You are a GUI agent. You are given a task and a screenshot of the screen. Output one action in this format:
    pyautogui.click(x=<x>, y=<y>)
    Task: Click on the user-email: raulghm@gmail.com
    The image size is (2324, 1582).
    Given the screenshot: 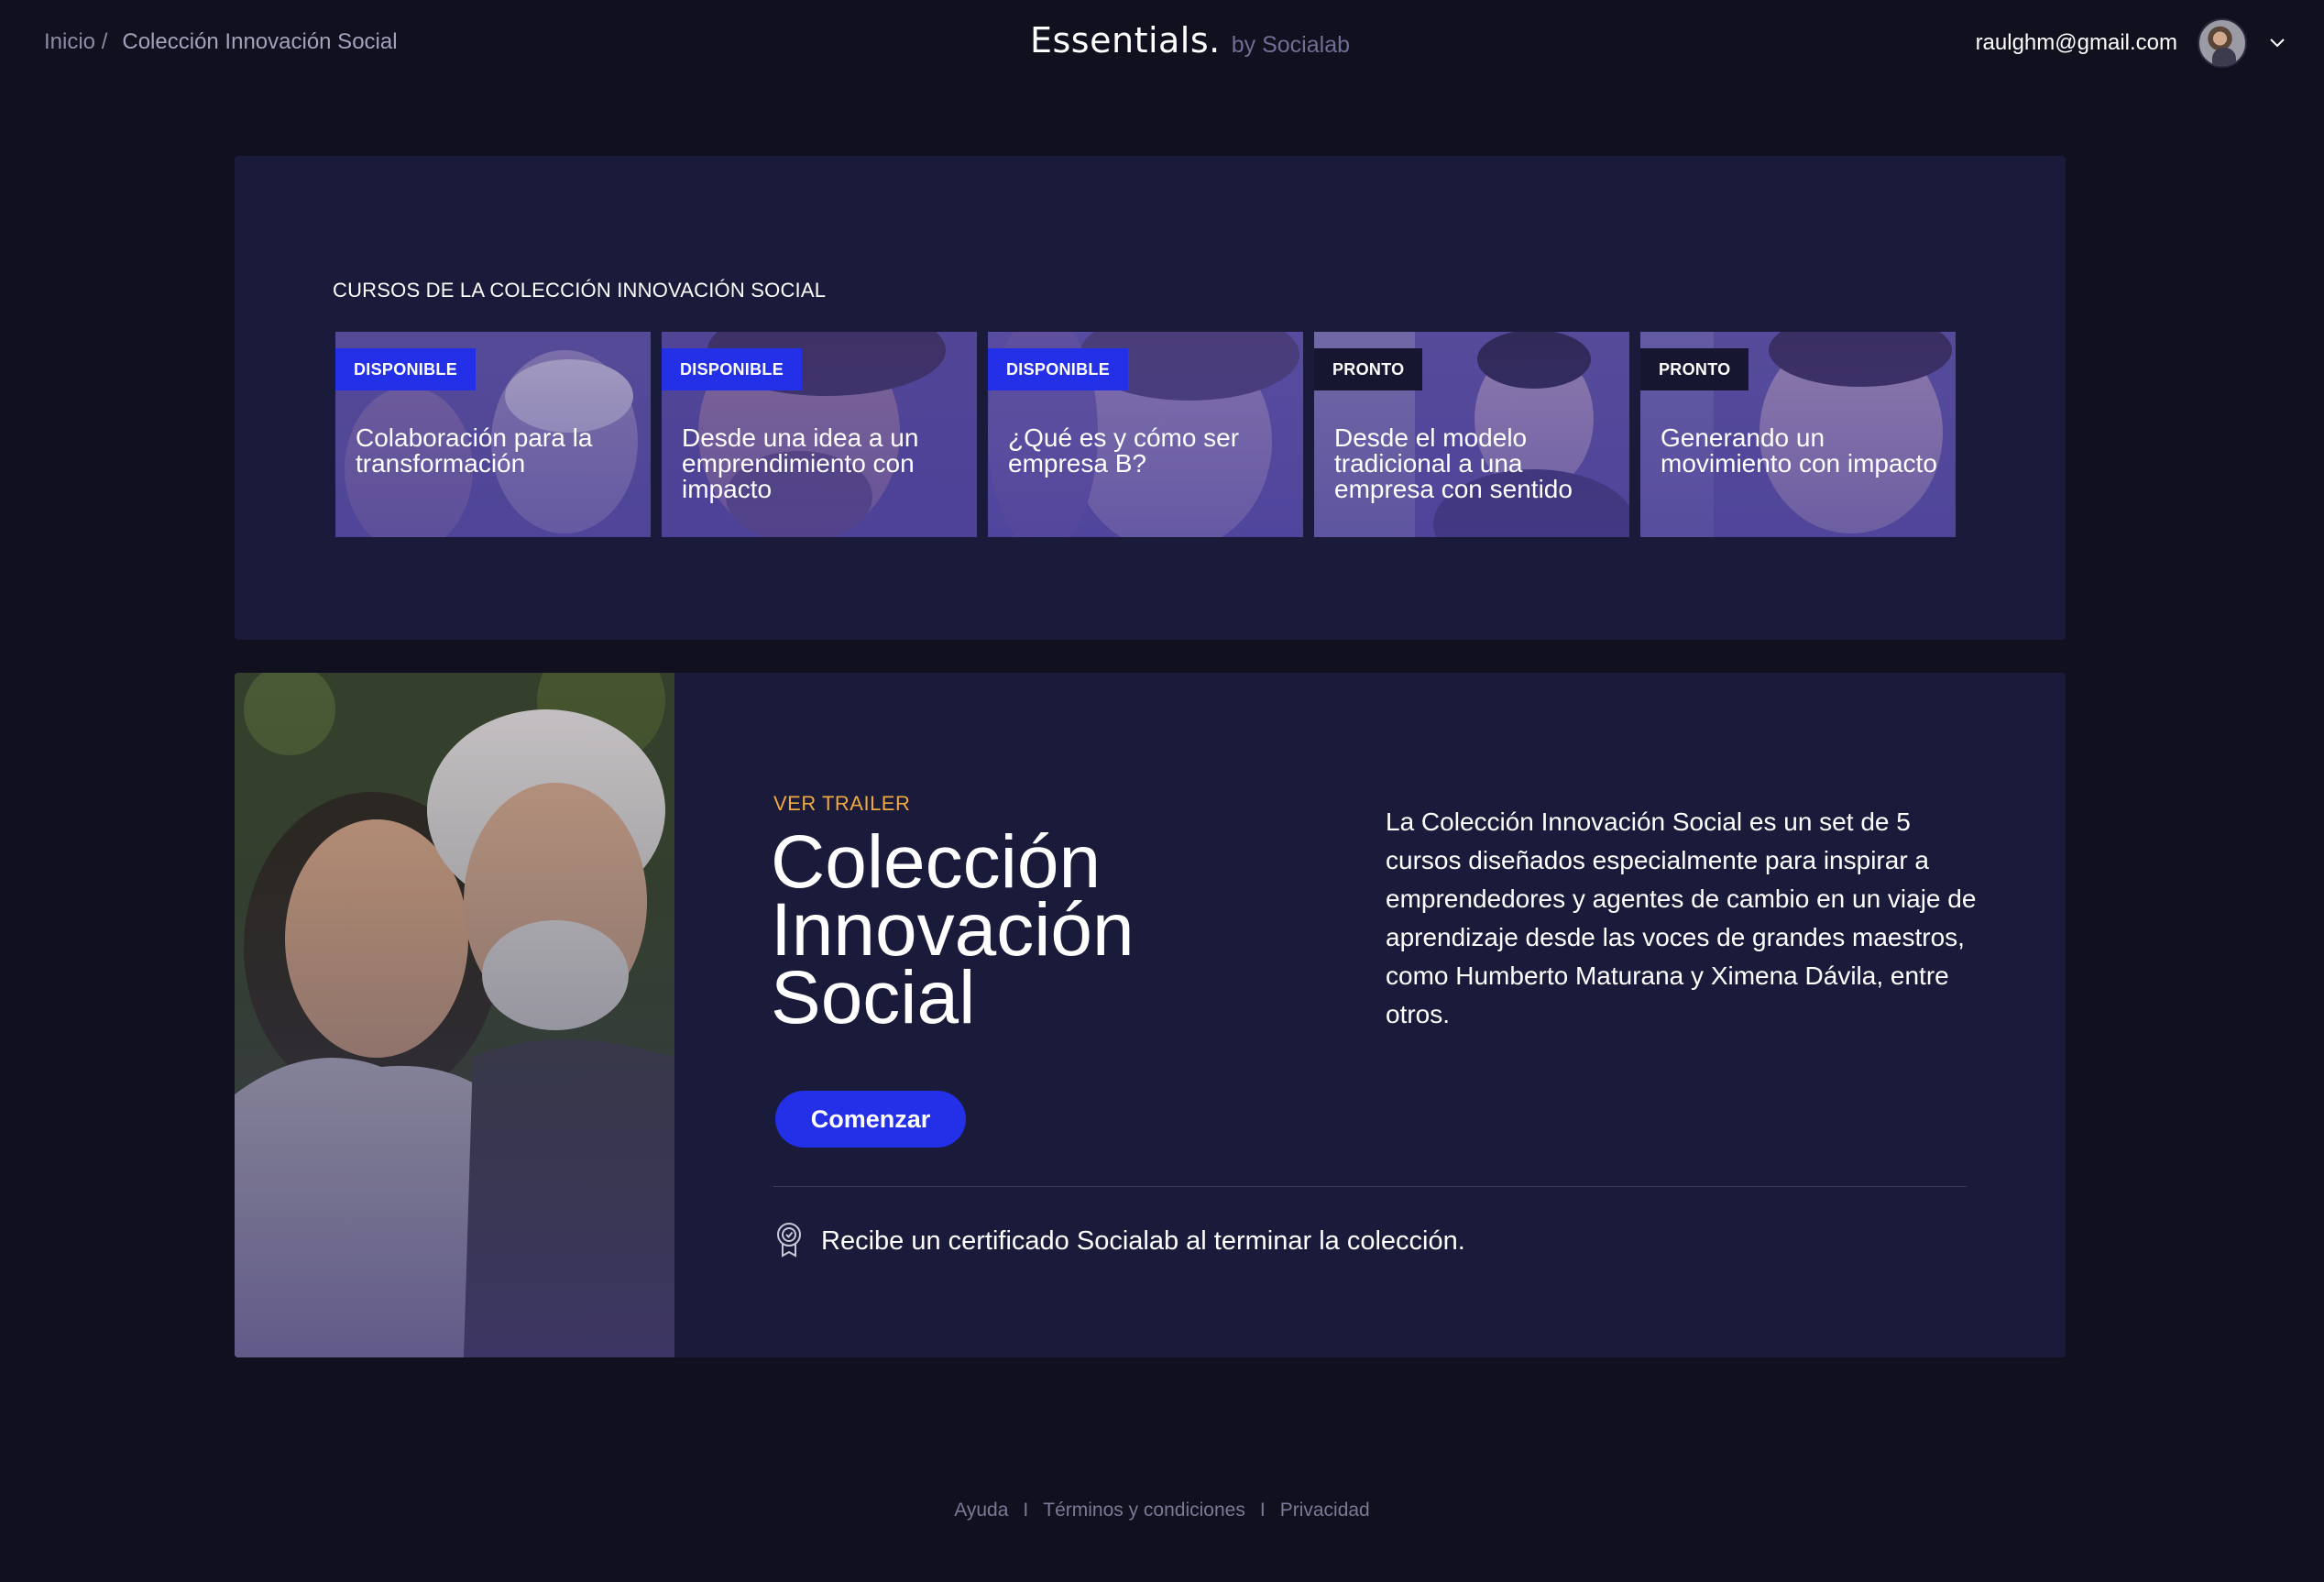 What is the action you would take?
    pyautogui.click(x=2076, y=42)
    